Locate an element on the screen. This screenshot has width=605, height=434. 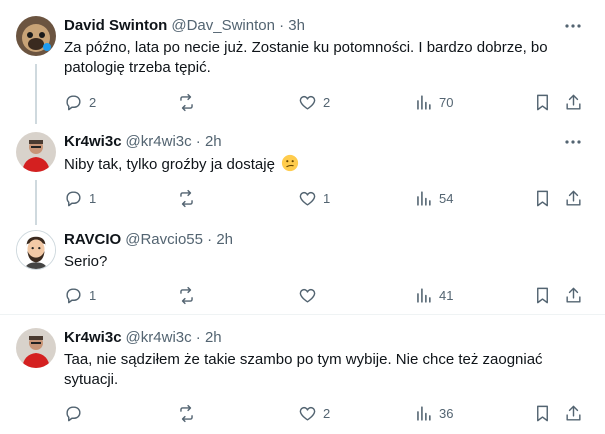
view-count: 70 is located at coordinates (446, 102).